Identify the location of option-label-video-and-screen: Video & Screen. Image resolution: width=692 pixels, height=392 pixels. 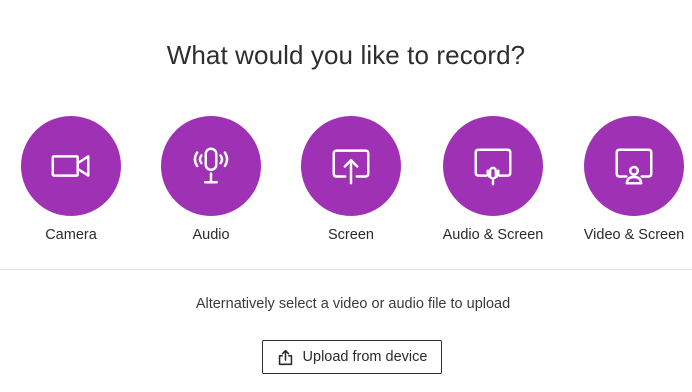
(634, 235).